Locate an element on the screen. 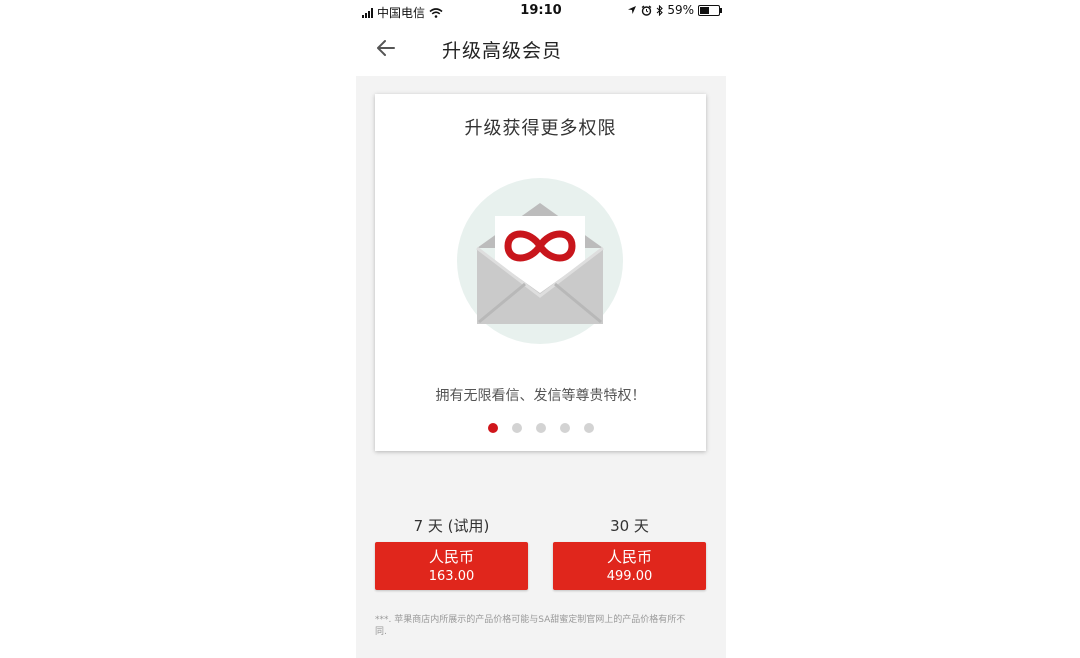 The width and height of the screenshot is (1080, 658). page-title: 升级高级会员 is located at coordinates (502, 51).